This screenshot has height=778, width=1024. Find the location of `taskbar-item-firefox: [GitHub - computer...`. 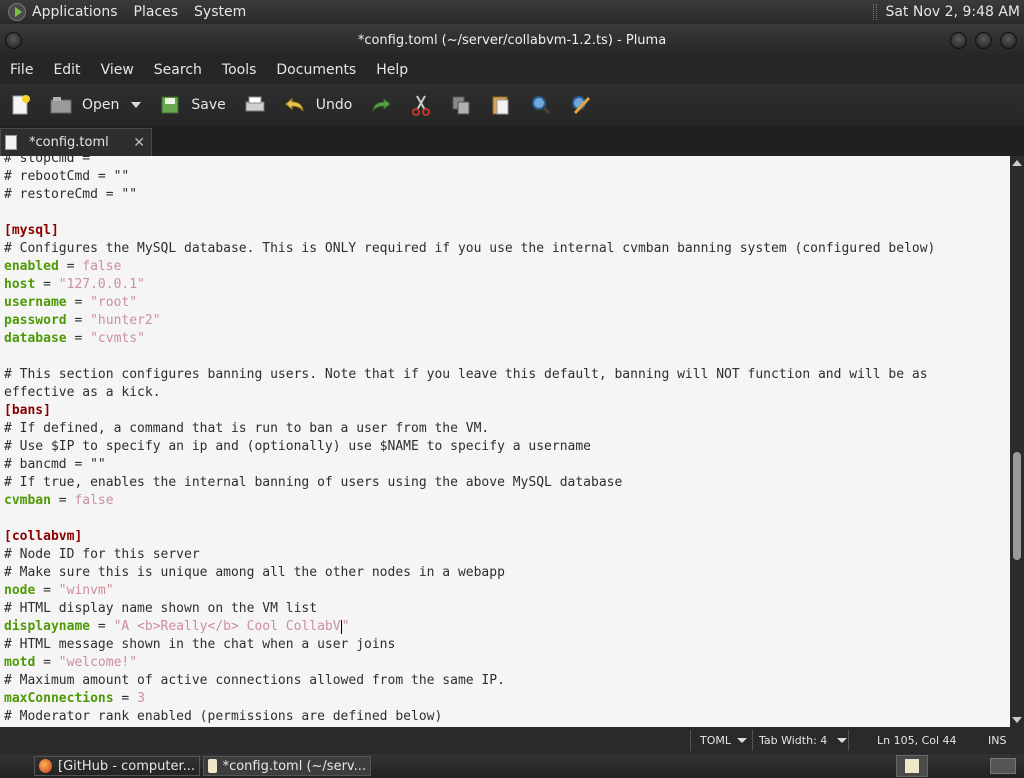

taskbar-item-firefox: [GitHub - computer... is located at coordinates (117, 766).